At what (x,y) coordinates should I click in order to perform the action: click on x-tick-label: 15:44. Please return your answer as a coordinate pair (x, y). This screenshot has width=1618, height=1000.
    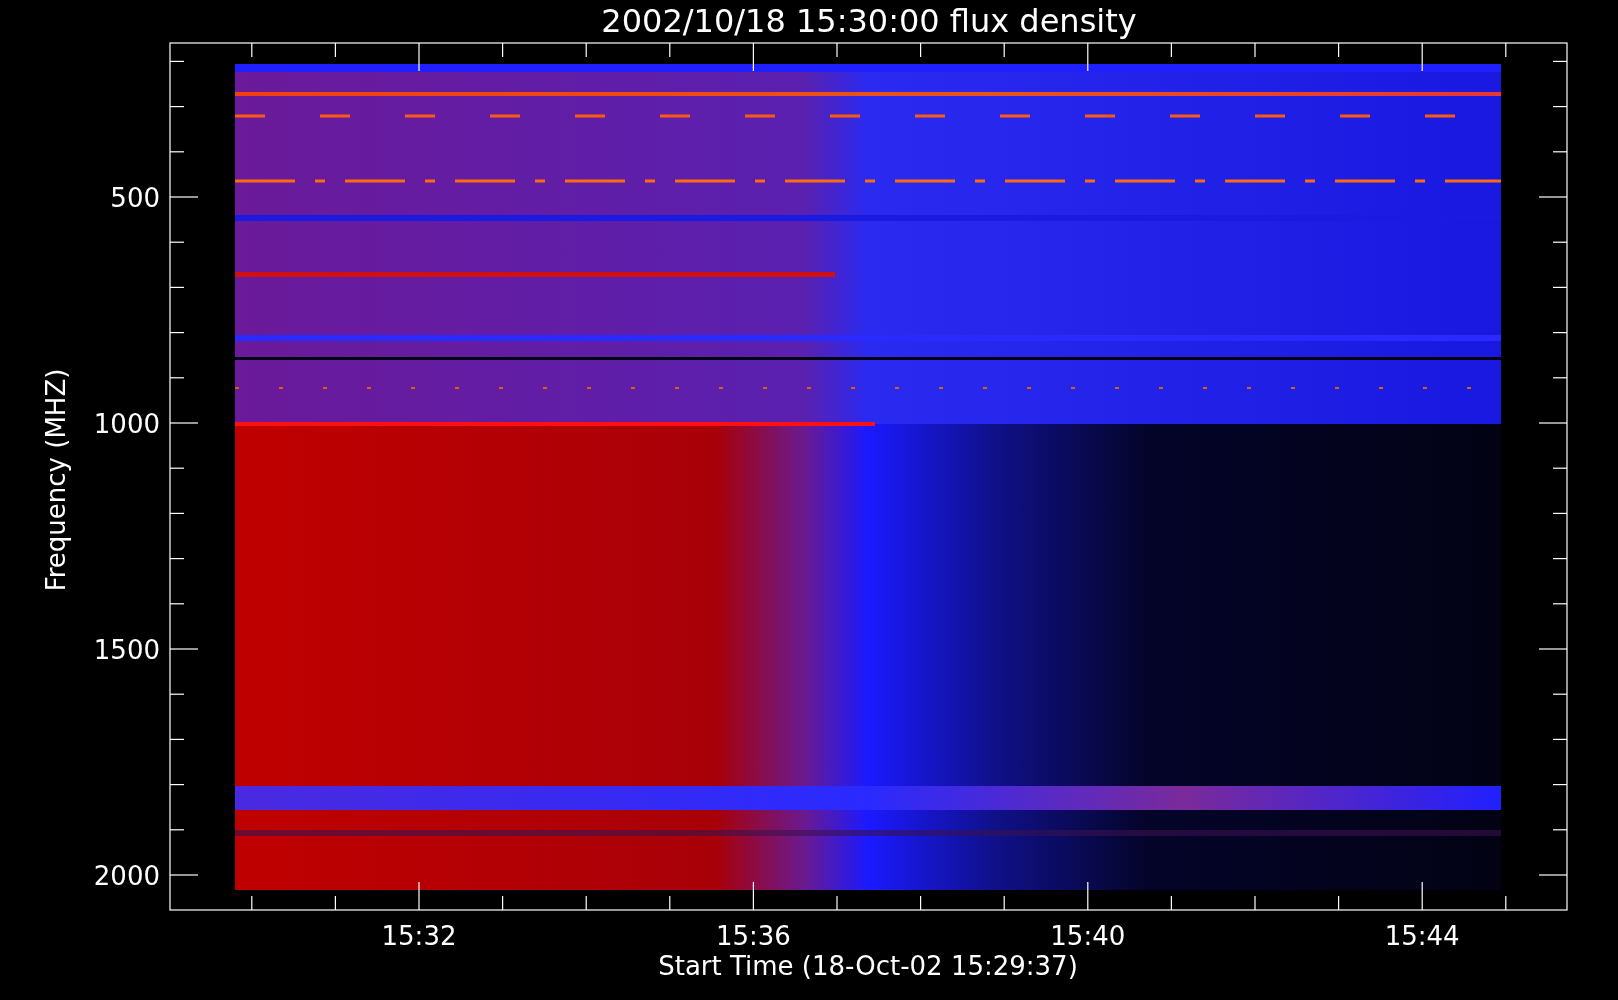
    Looking at the image, I should click on (1422, 936).